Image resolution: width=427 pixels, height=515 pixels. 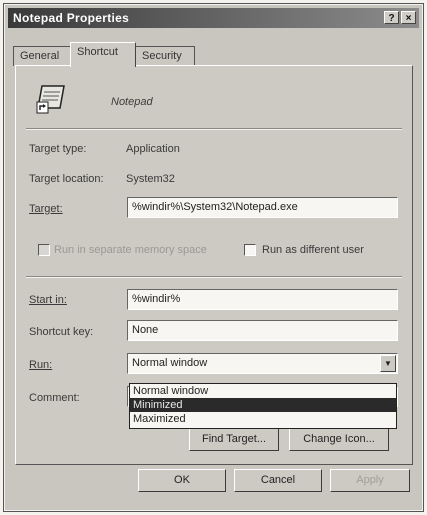 What do you see at coordinates (370, 480) in the screenshot?
I see `apply-button: Apply` at bounding box center [370, 480].